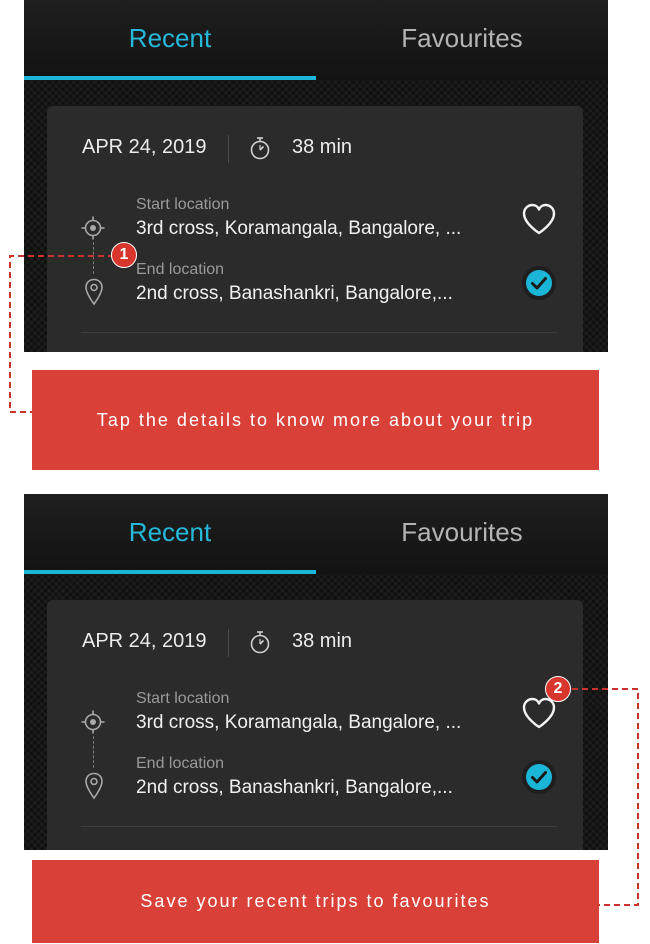 This screenshot has height=944, width=650. What do you see at coordinates (124, 255) in the screenshot?
I see `step-badge-1: 1` at bounding box center [124, 255].